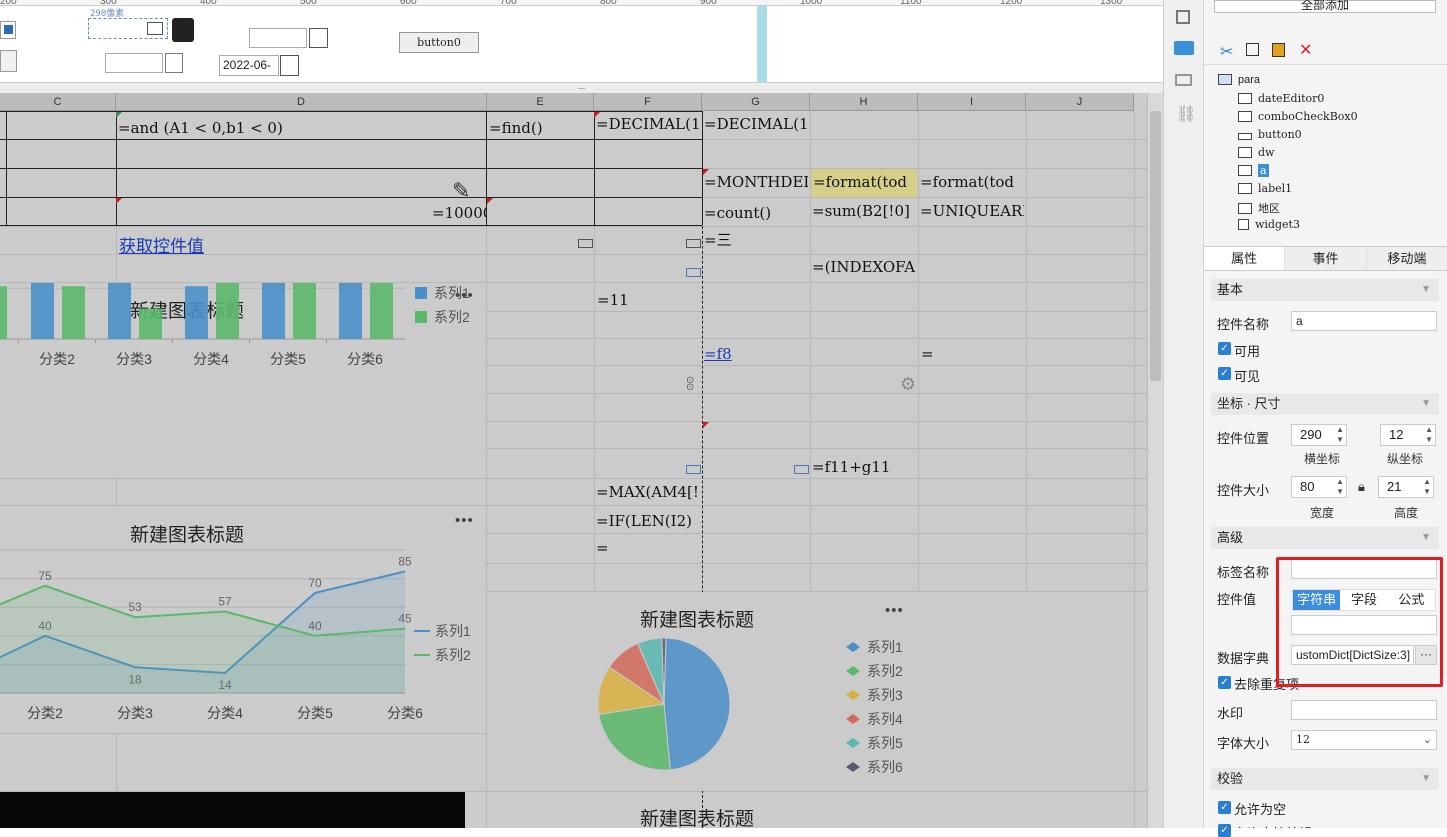 Image resolution: width=1447 pixels, height=837 pixels. What do you see at coordinates (161, 244) in the screenshot?
I see `get-widget-value-link: 获取控件值` at bounding box center [161, 244].